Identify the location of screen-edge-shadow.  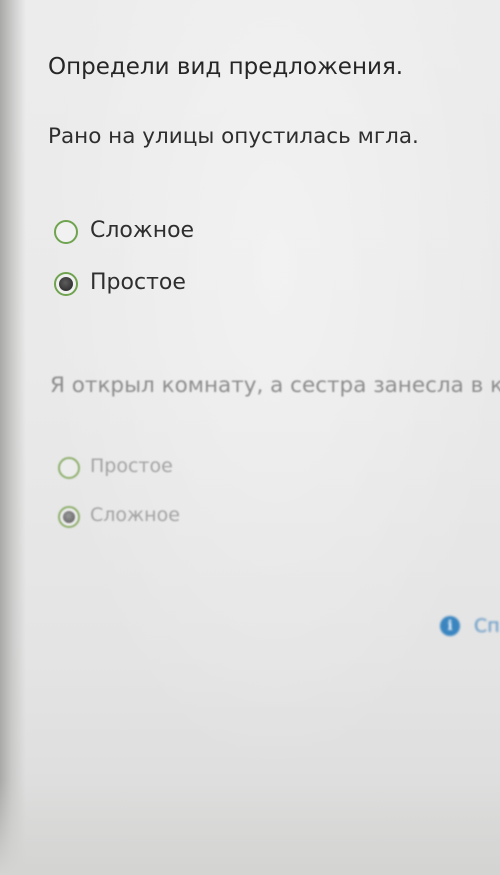
(13, 437).